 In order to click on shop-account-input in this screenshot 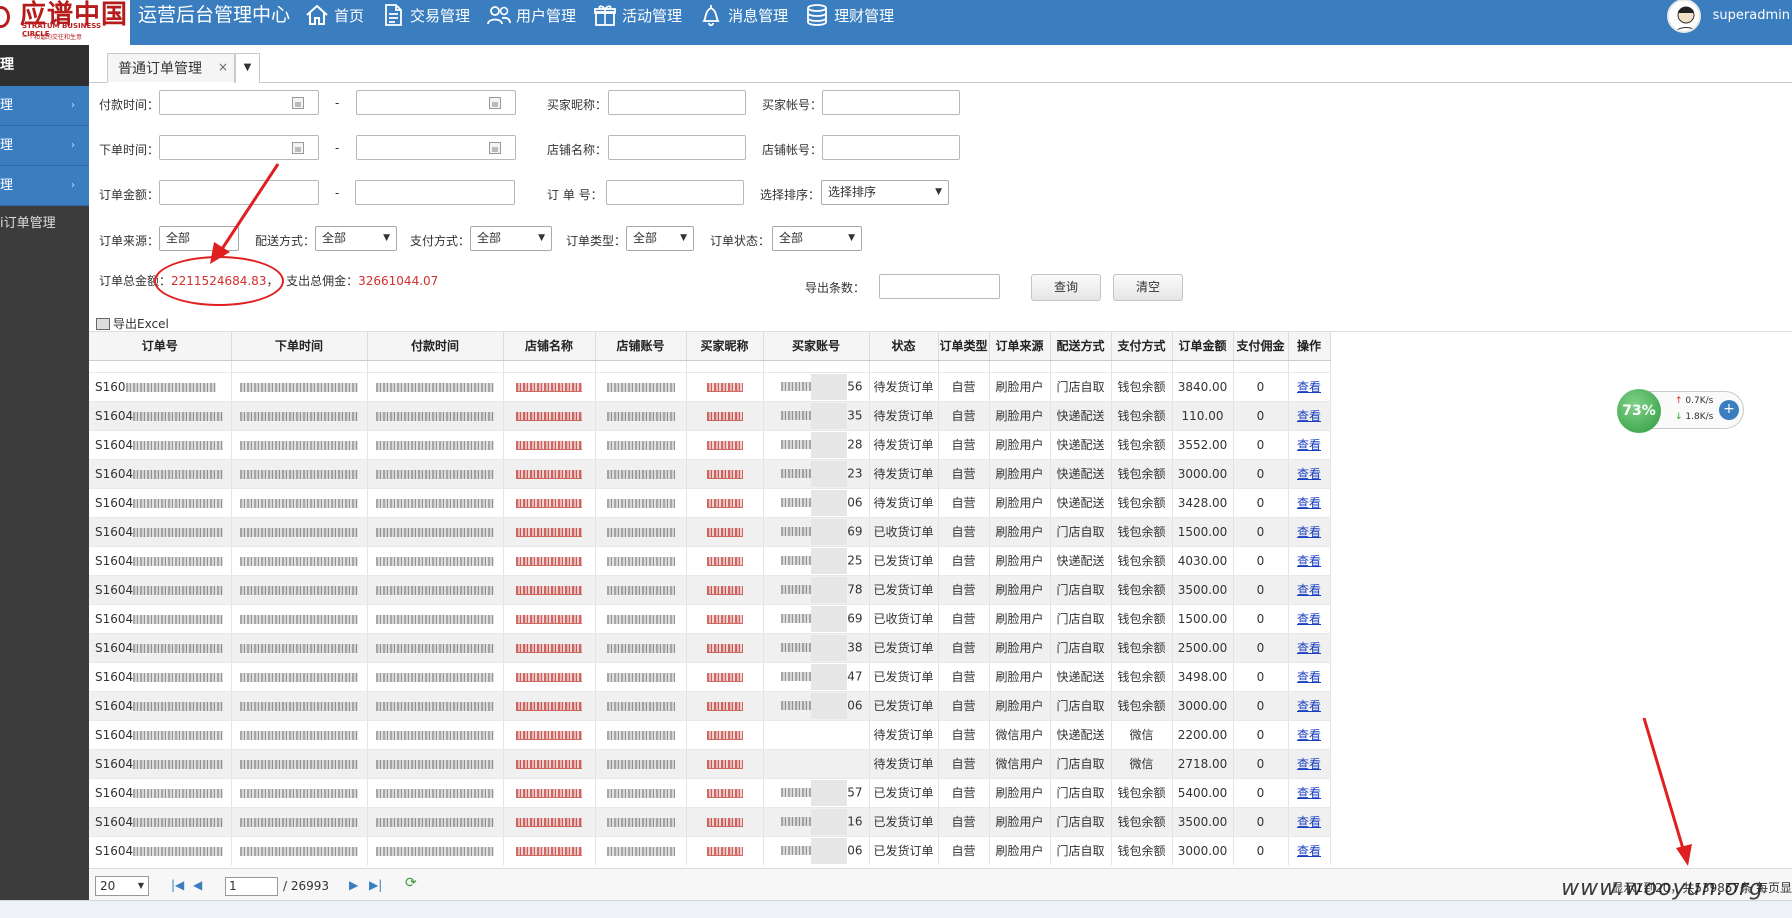, I will do `click(891, 147)`.